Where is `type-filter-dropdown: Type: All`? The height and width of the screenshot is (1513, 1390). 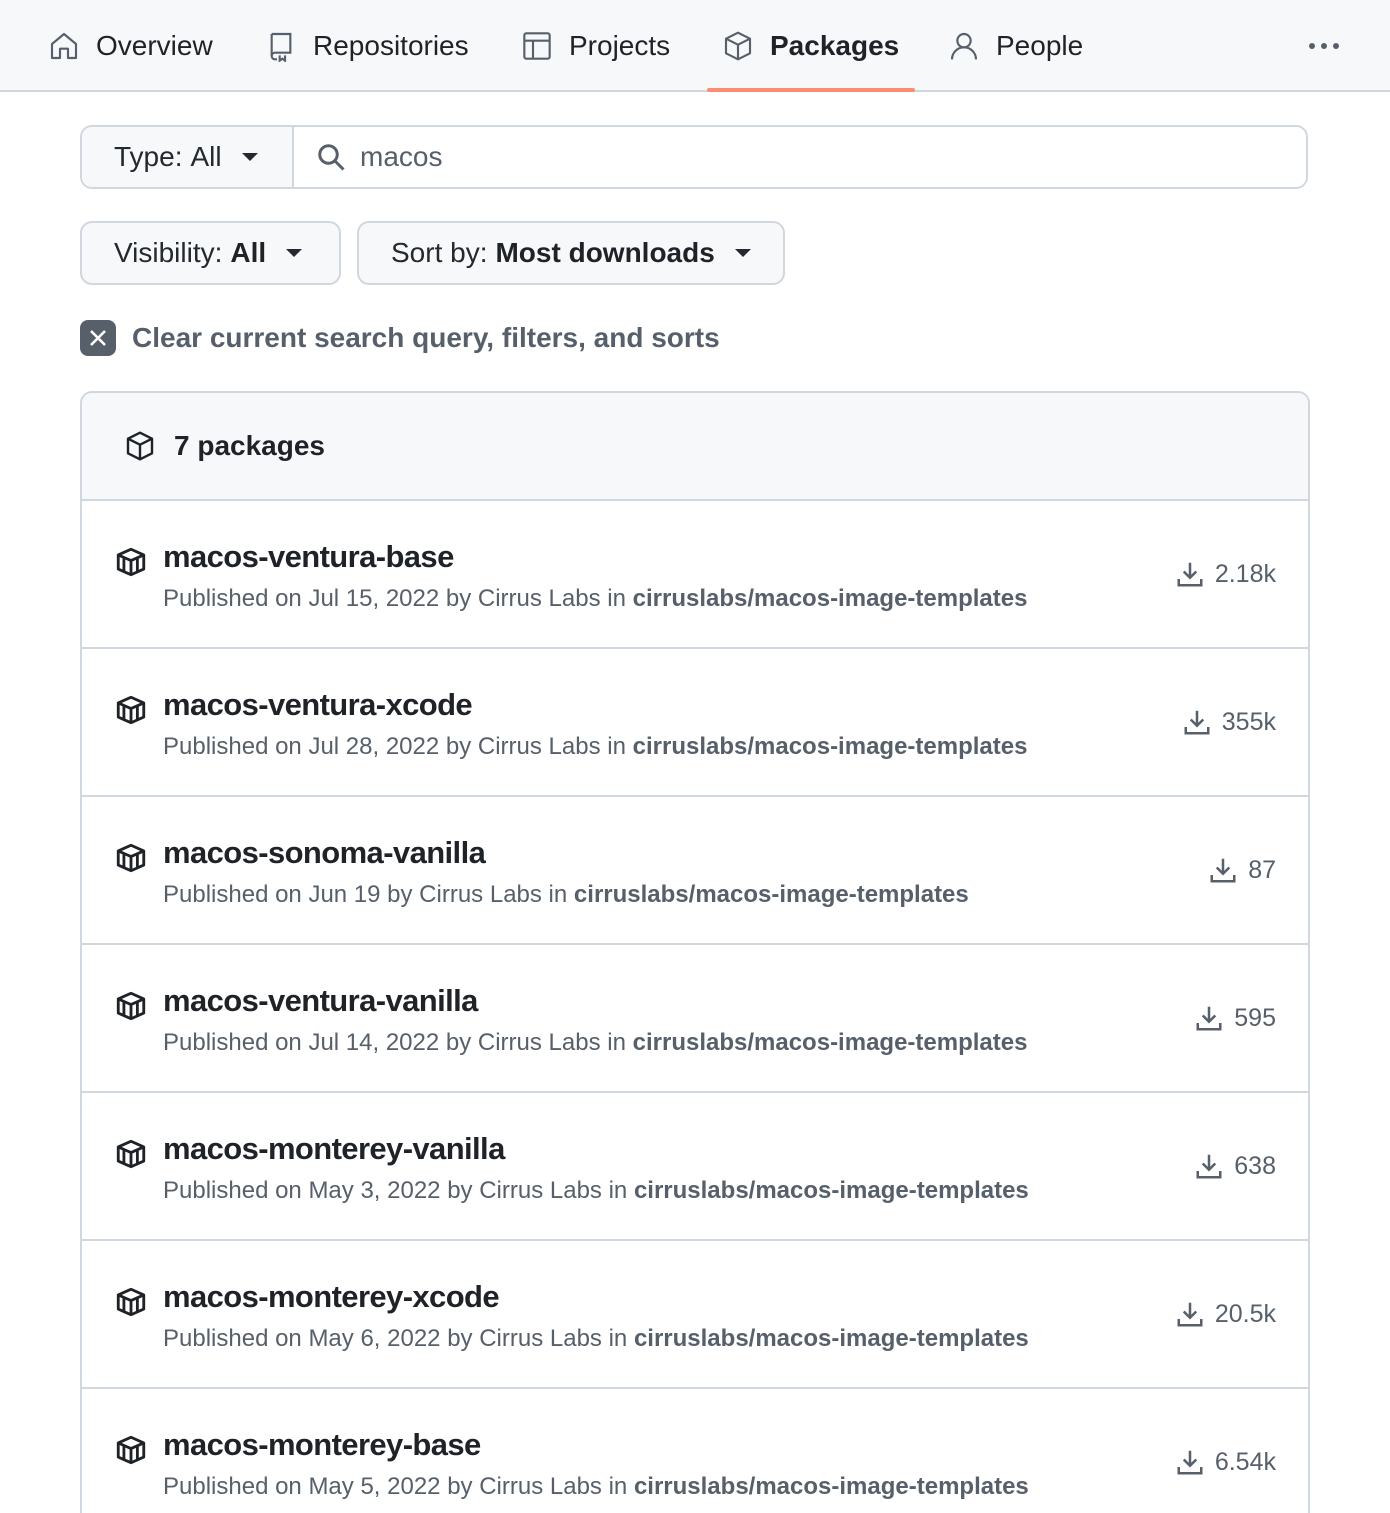 type-filter-dropdown: Type: All is located at coordinates (188, 157).